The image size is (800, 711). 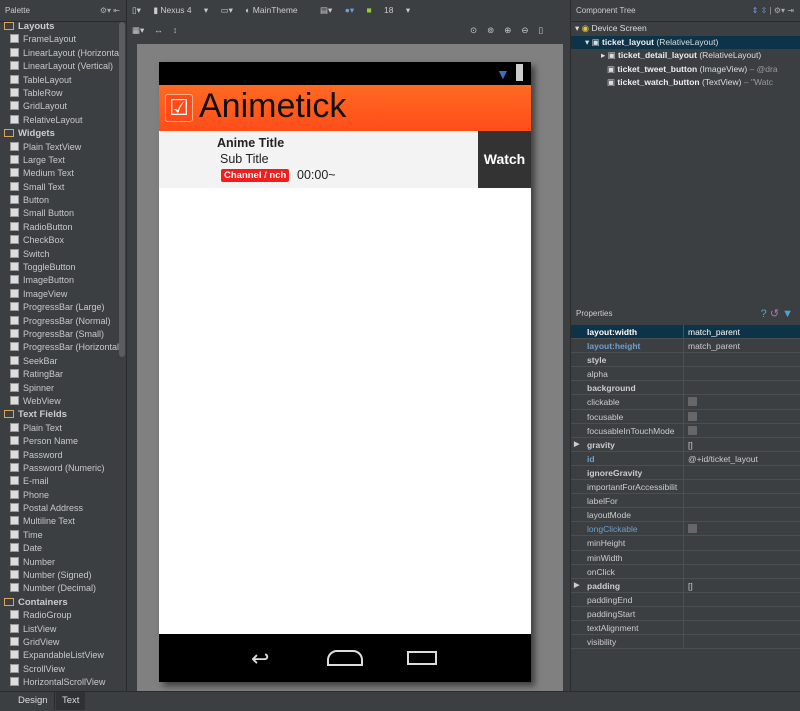 I want to click on palette-category: Layouts, so click(x=59, y=26).